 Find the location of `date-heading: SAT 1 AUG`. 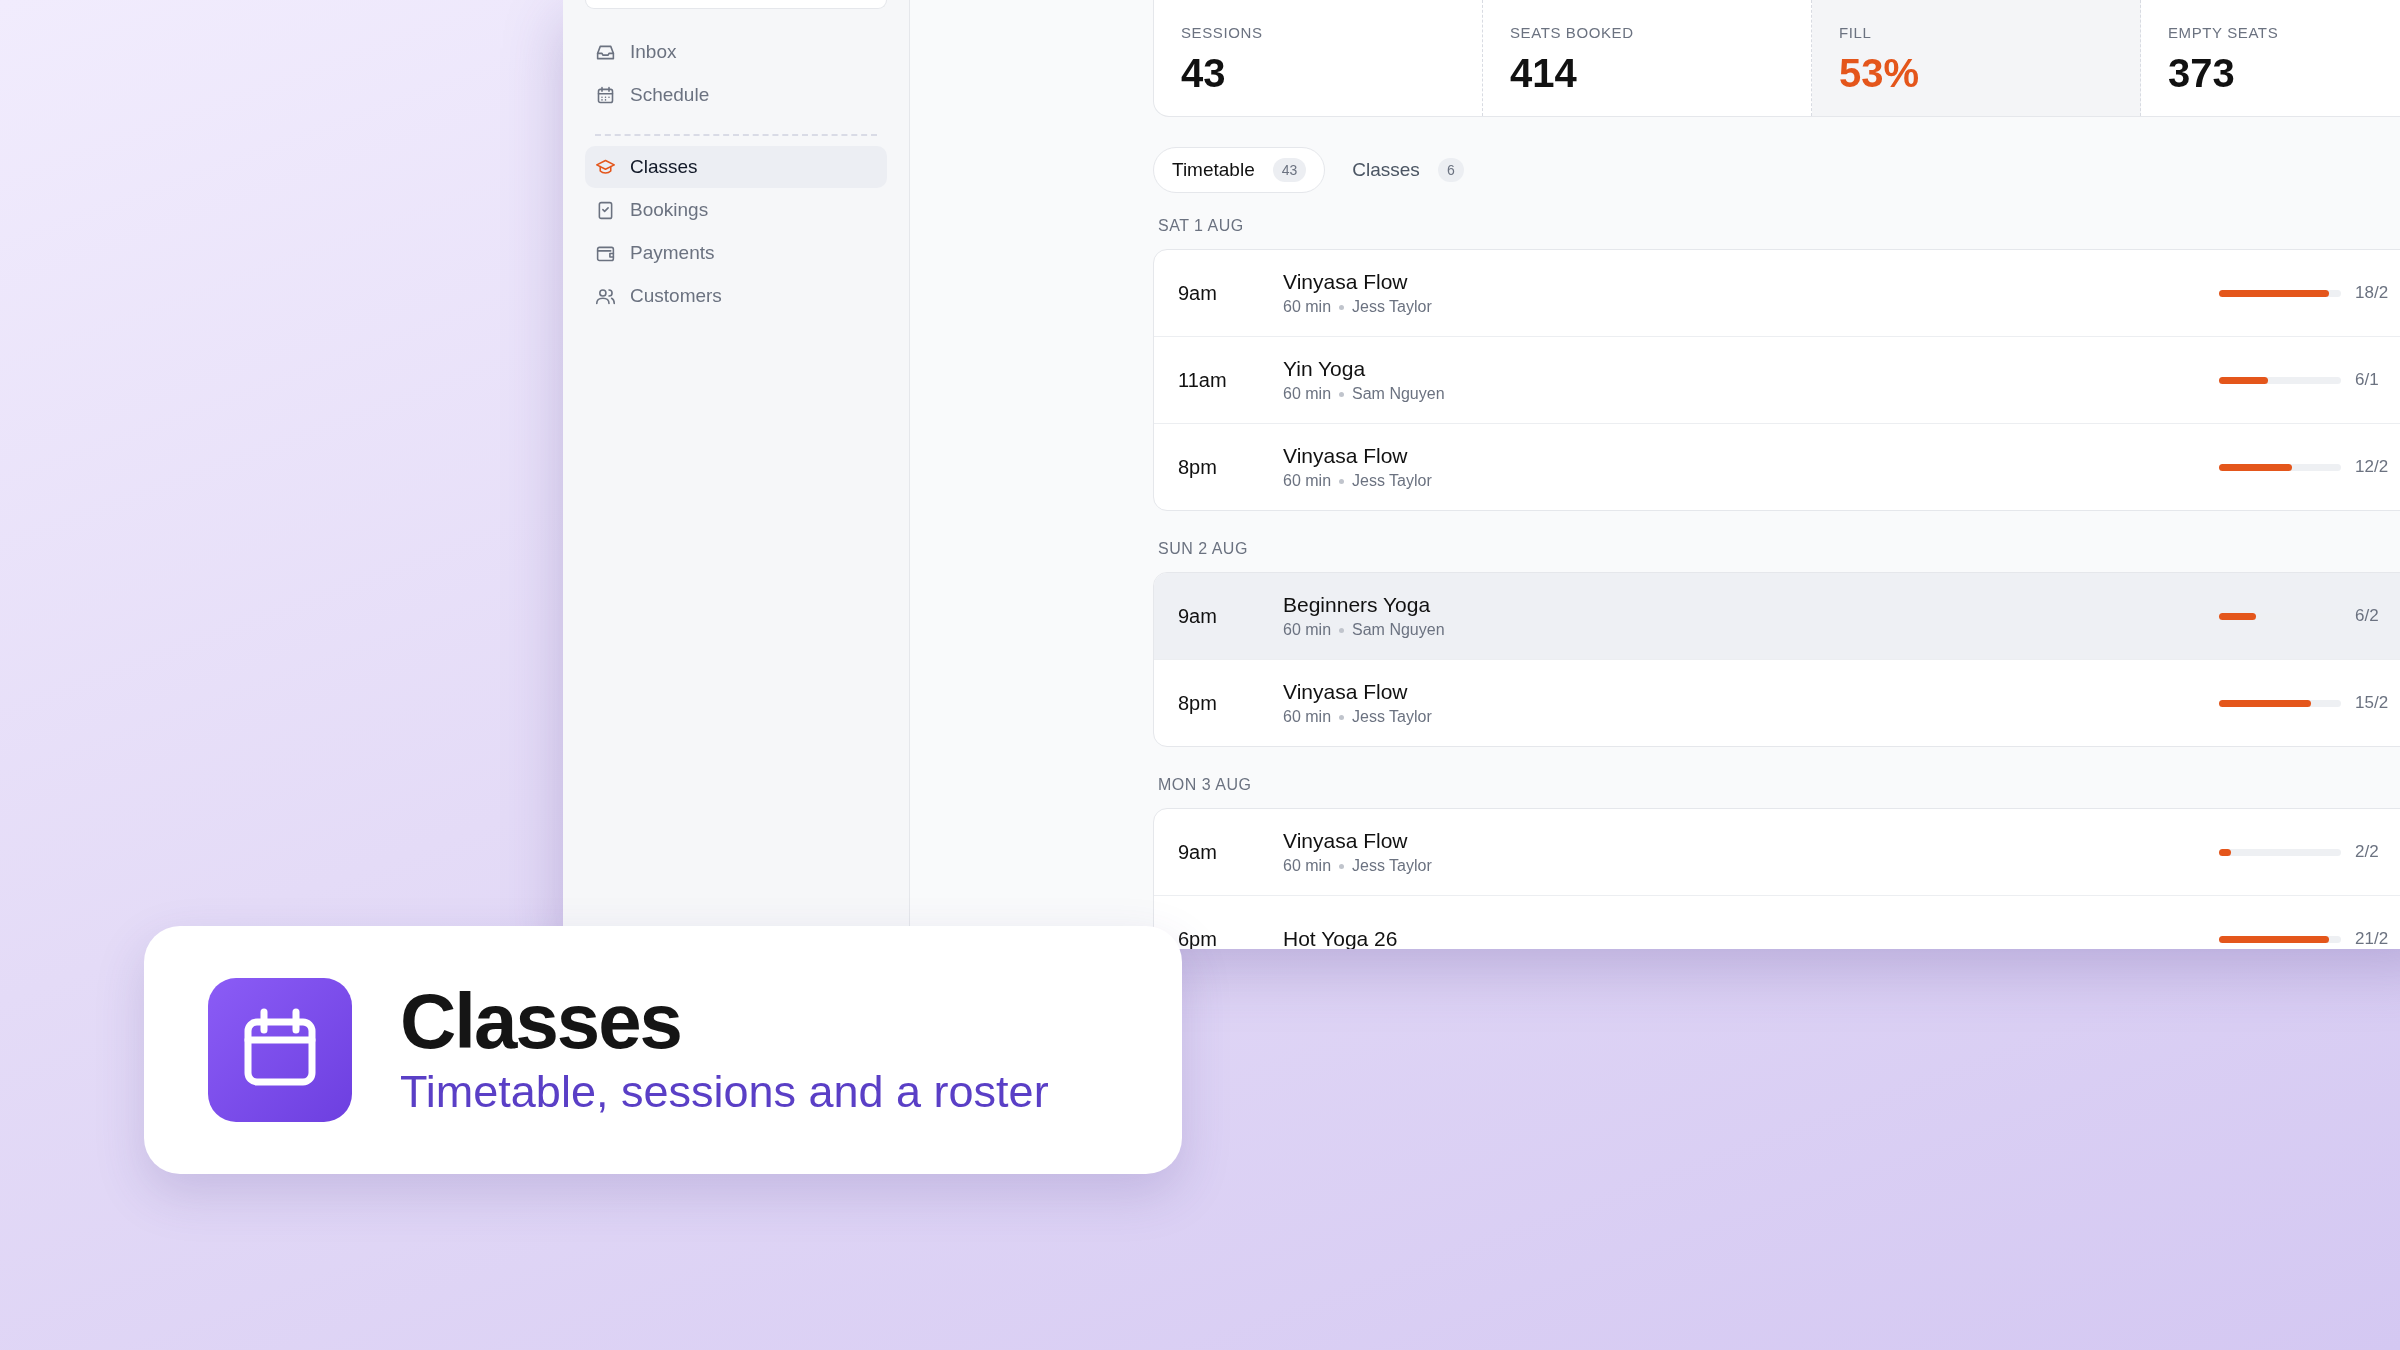

date-heading: SAT 1 AUG is located at coordinates (1201, 226).